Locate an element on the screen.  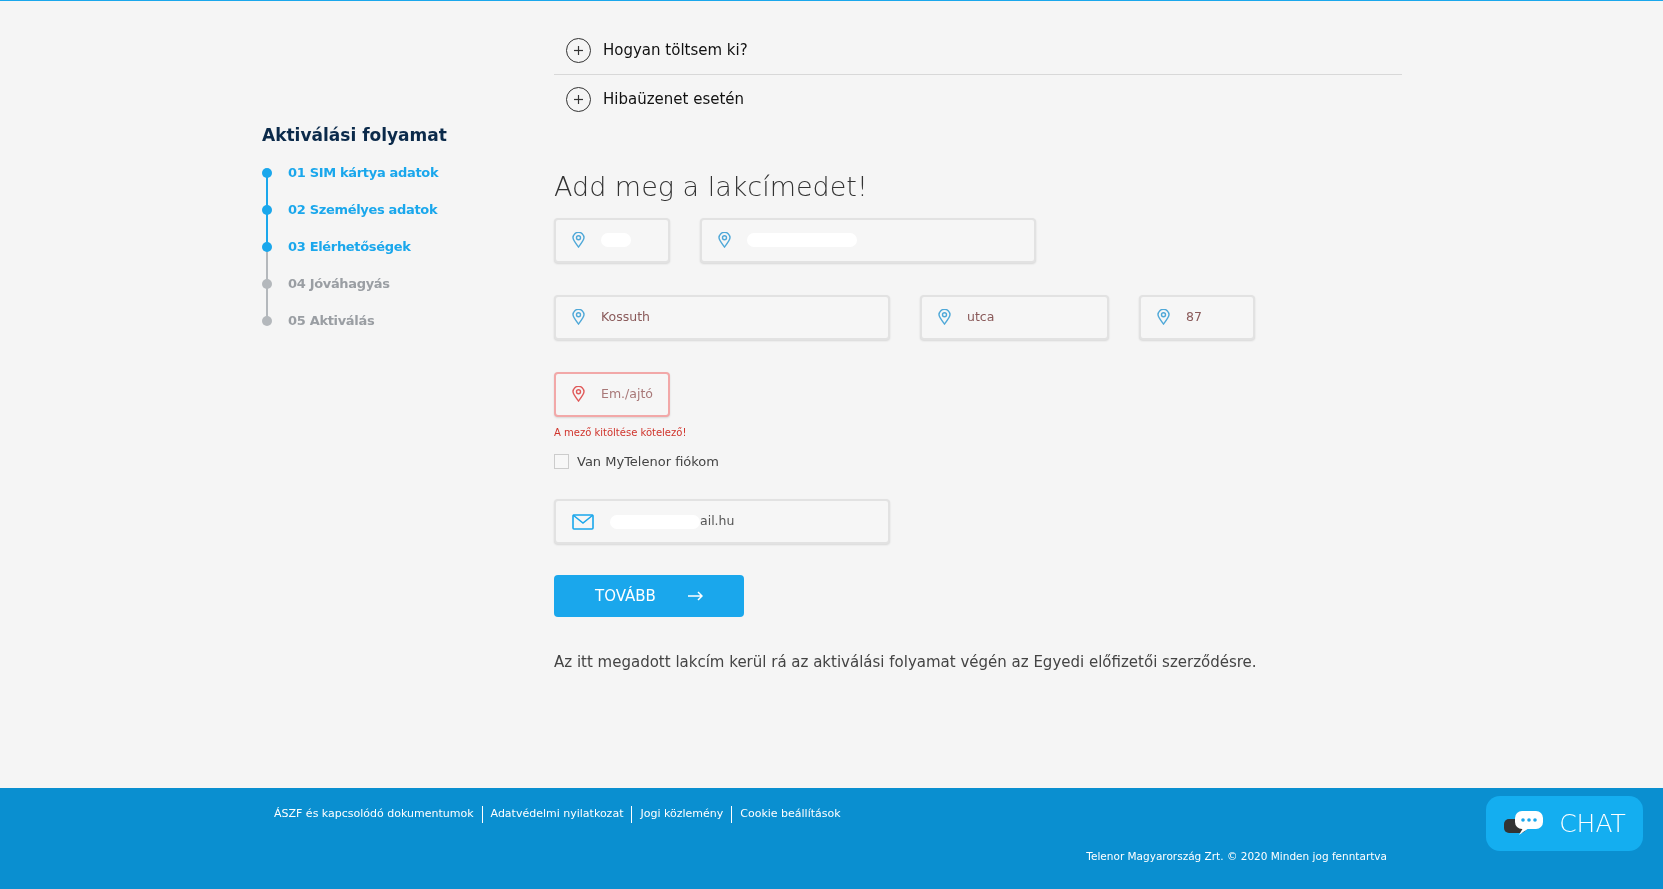
accordion-item: Hogyan töltsem ki? is located at coordinates (978, 51).